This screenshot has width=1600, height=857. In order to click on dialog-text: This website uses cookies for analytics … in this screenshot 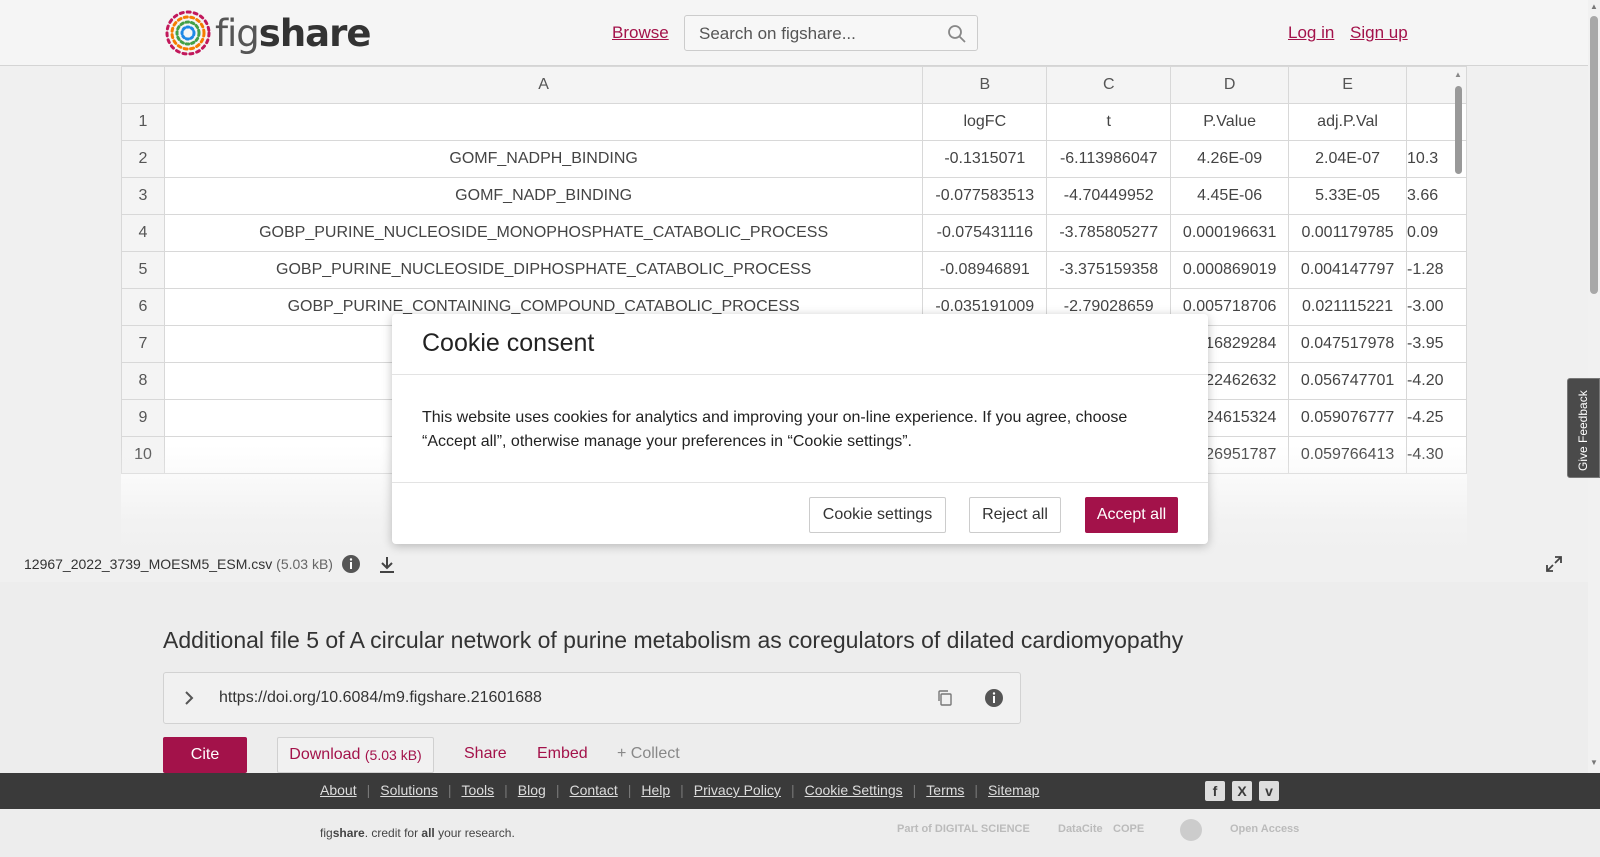, I will do `click(775, 429)`.